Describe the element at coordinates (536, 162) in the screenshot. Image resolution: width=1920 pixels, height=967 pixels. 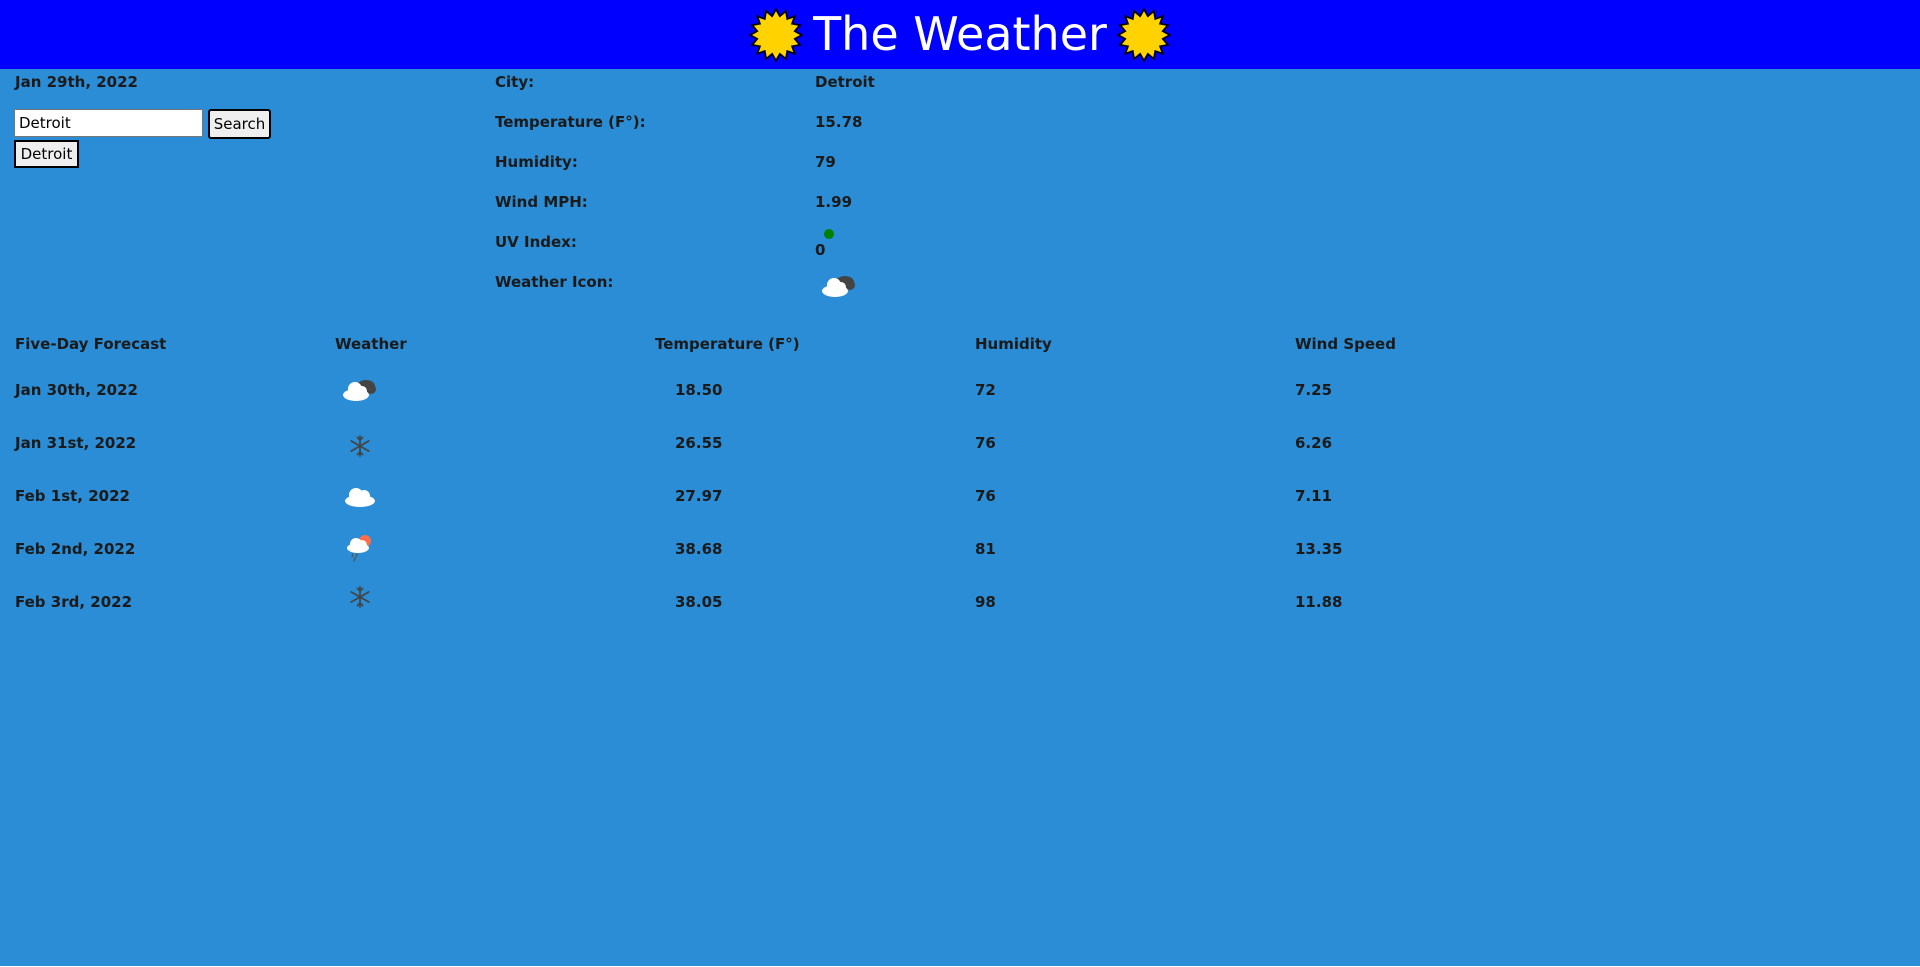
I see `humidity-label: Humidity:` at that location.